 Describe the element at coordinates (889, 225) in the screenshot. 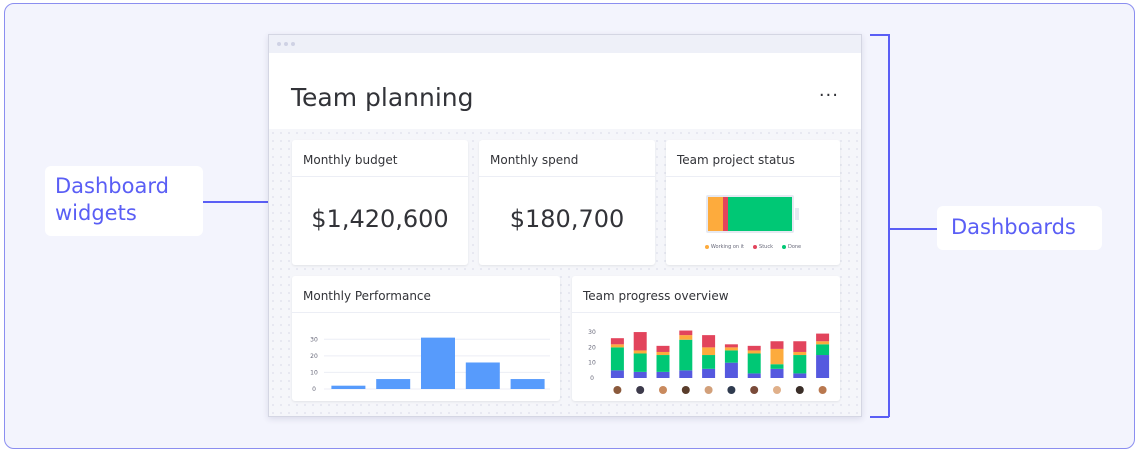

I see `dashboards-bracket-vertical` at that location.